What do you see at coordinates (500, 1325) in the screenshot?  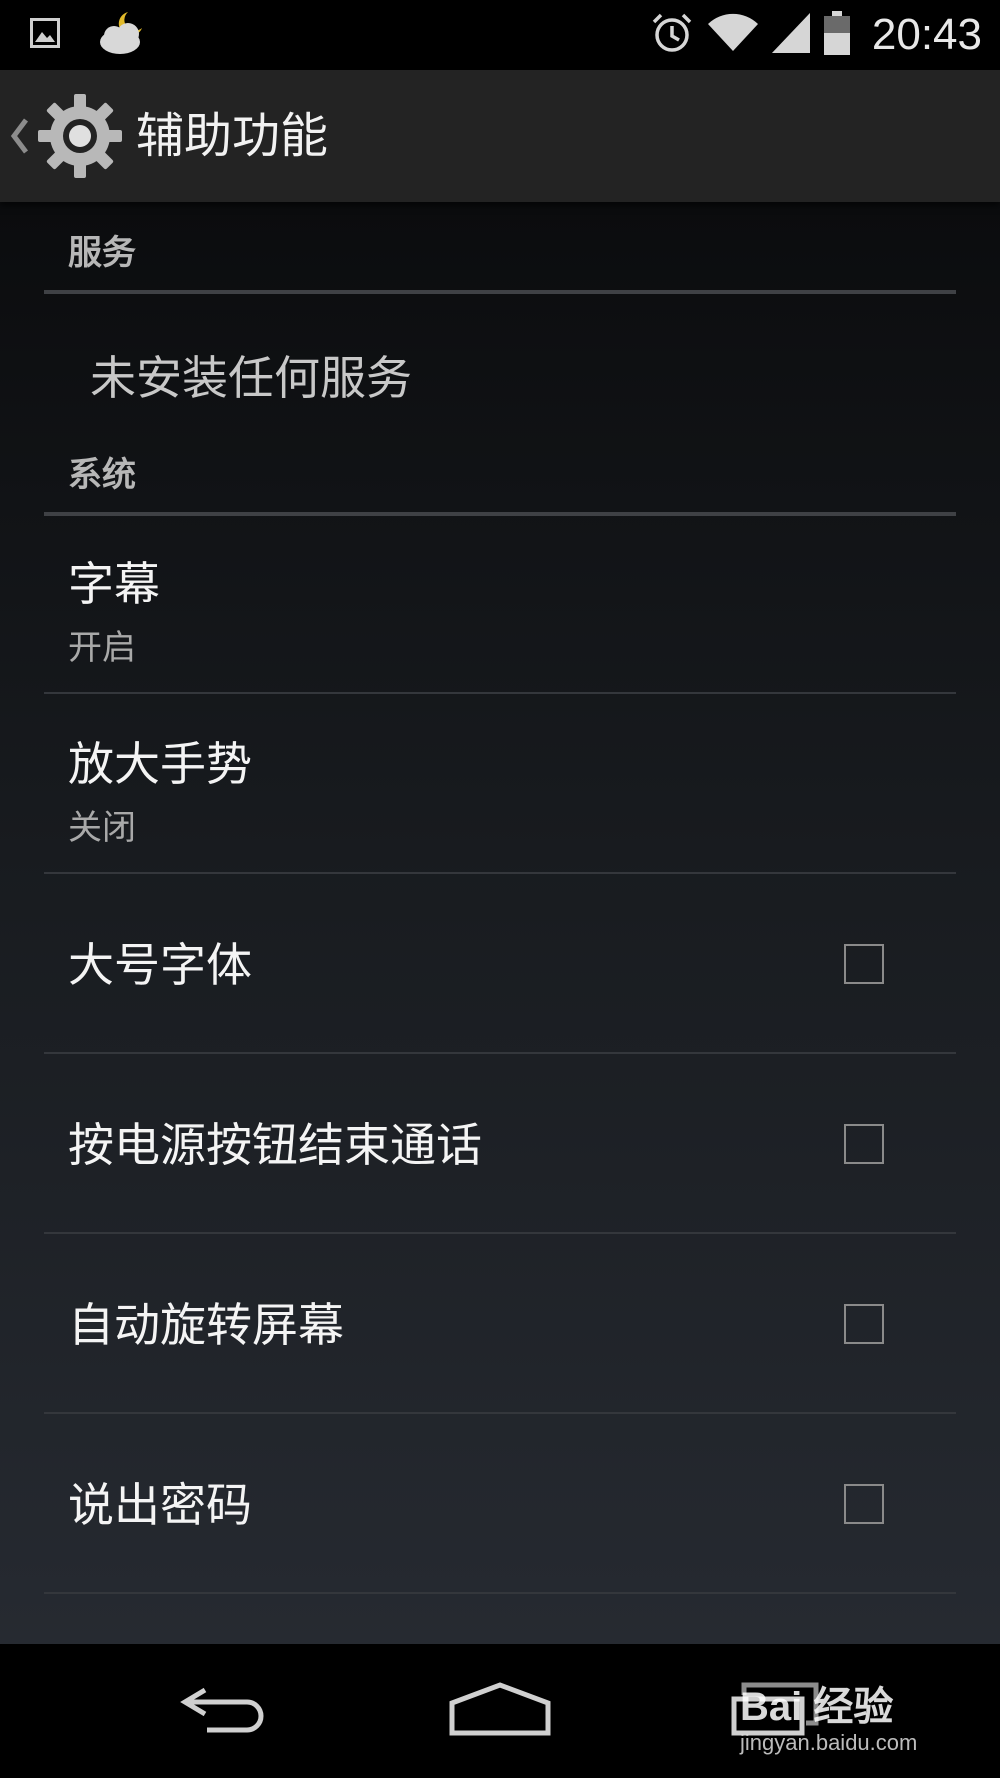 I see `pref-auto-rotate-screen: 自动旋转屏幕` at bounding box center [500, 1325].